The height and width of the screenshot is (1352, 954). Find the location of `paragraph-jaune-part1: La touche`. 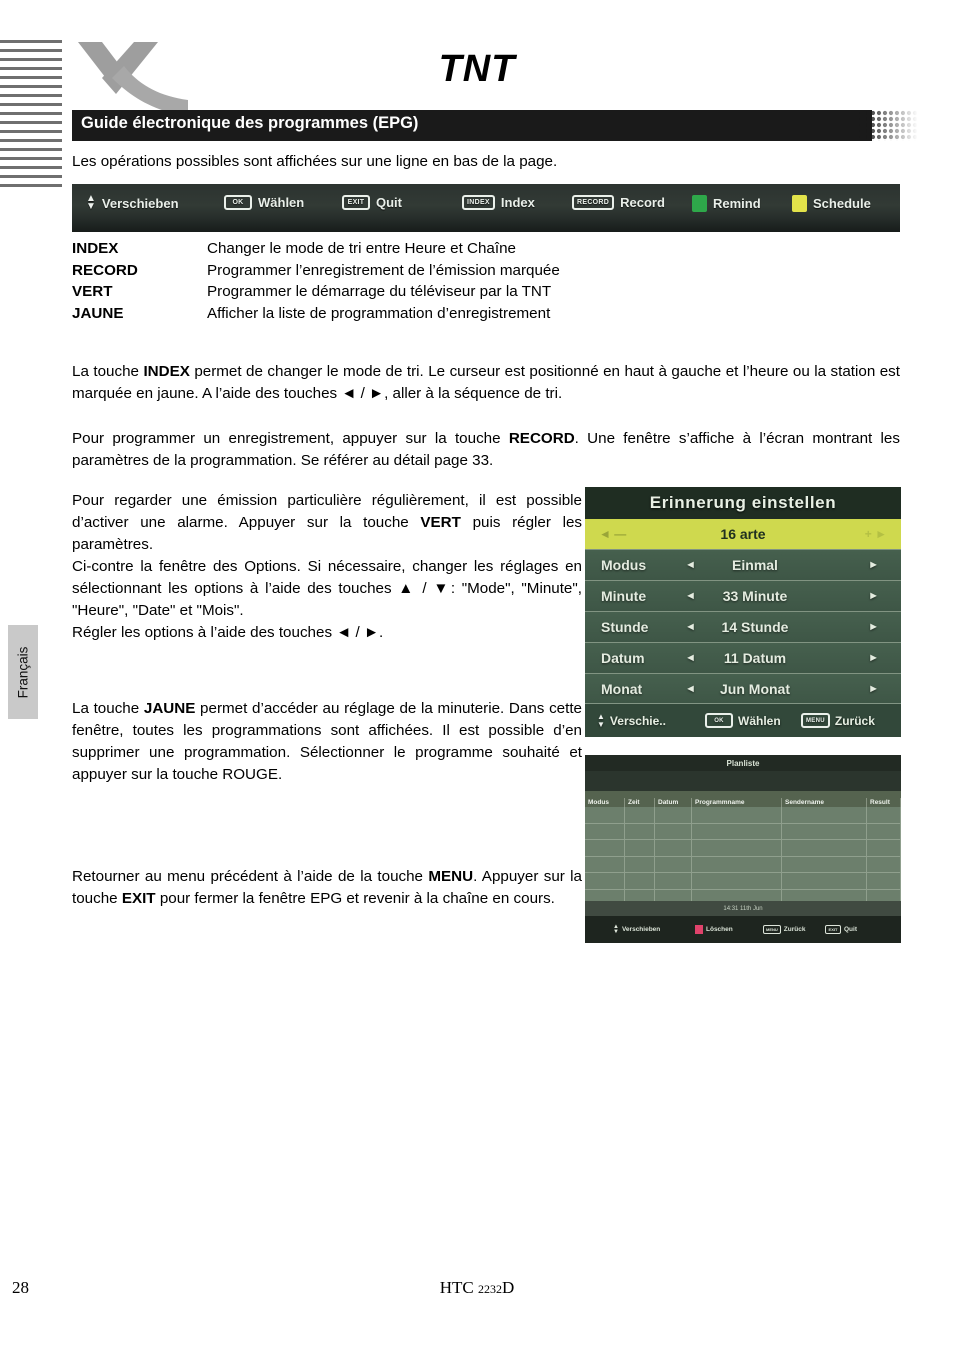

paragraph-jaune-part1: La touche is located at coordinates (108, 708).